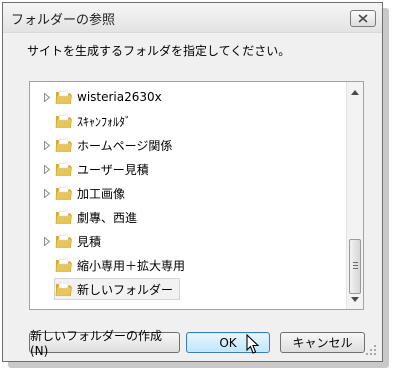 The height and width of the screenshot is (372, 393). I want to click on tree-item: 加工画像, so click(188, 193).